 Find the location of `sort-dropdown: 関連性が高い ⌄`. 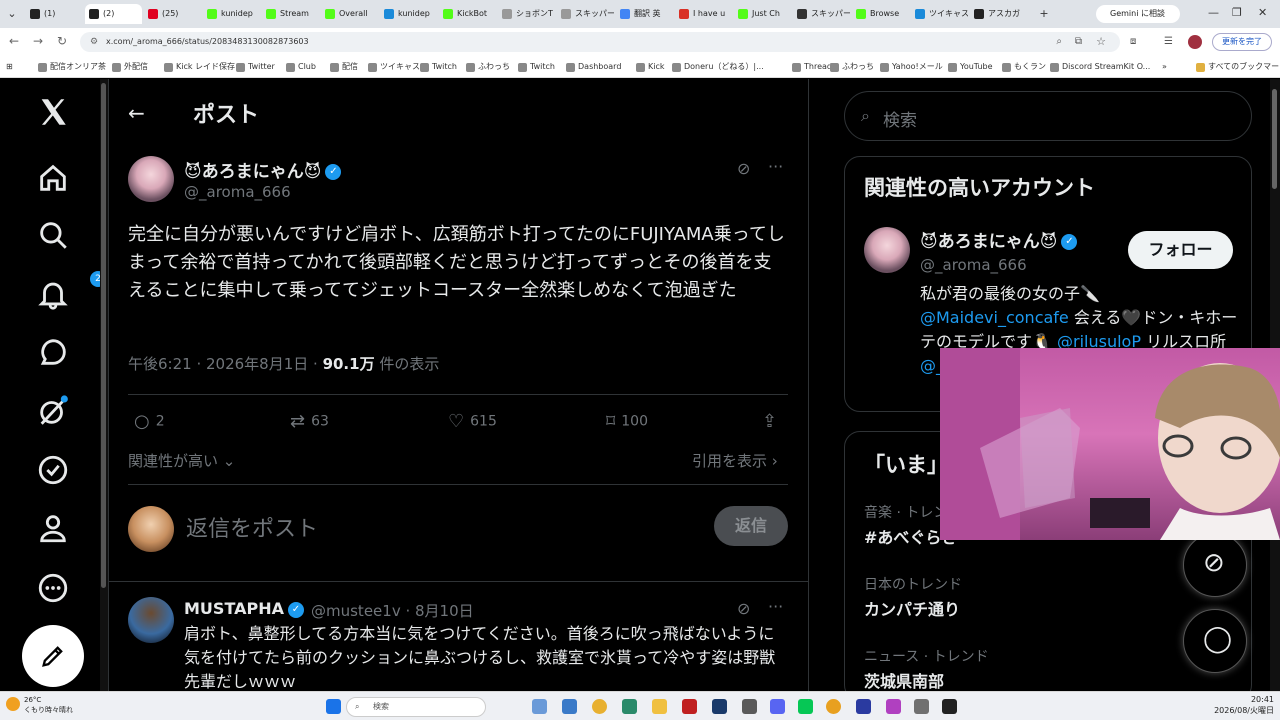

sort-dropdown: 関連性が高い ⌄ is located at coordinates (181, 460).